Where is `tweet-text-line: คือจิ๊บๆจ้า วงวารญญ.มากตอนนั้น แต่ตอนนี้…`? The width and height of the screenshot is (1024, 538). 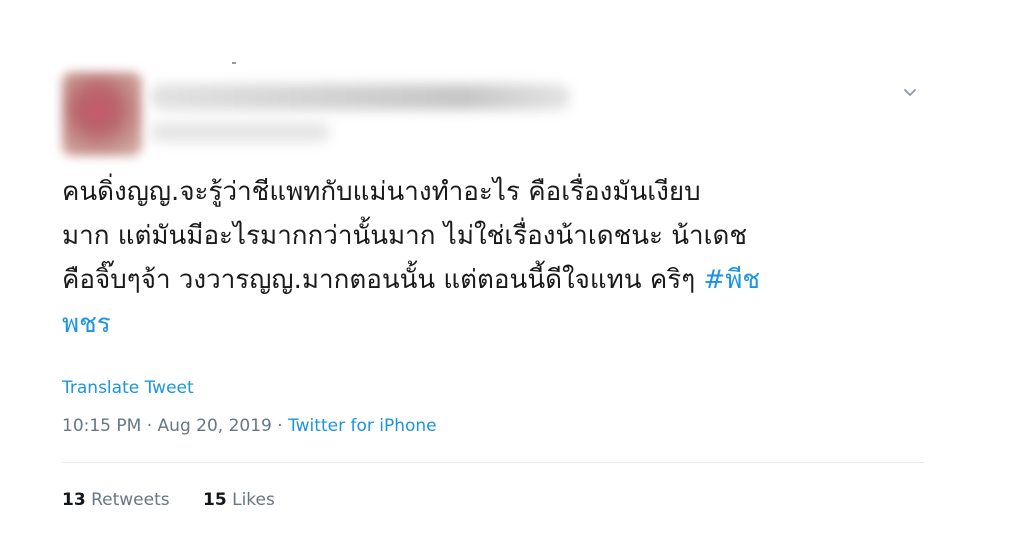 tweet-text-line: คือจิ๊บๆจ้า วงวารญญ.มากตอนนั้น แต่ตอนนี้… is located at coordinates (502, 280).